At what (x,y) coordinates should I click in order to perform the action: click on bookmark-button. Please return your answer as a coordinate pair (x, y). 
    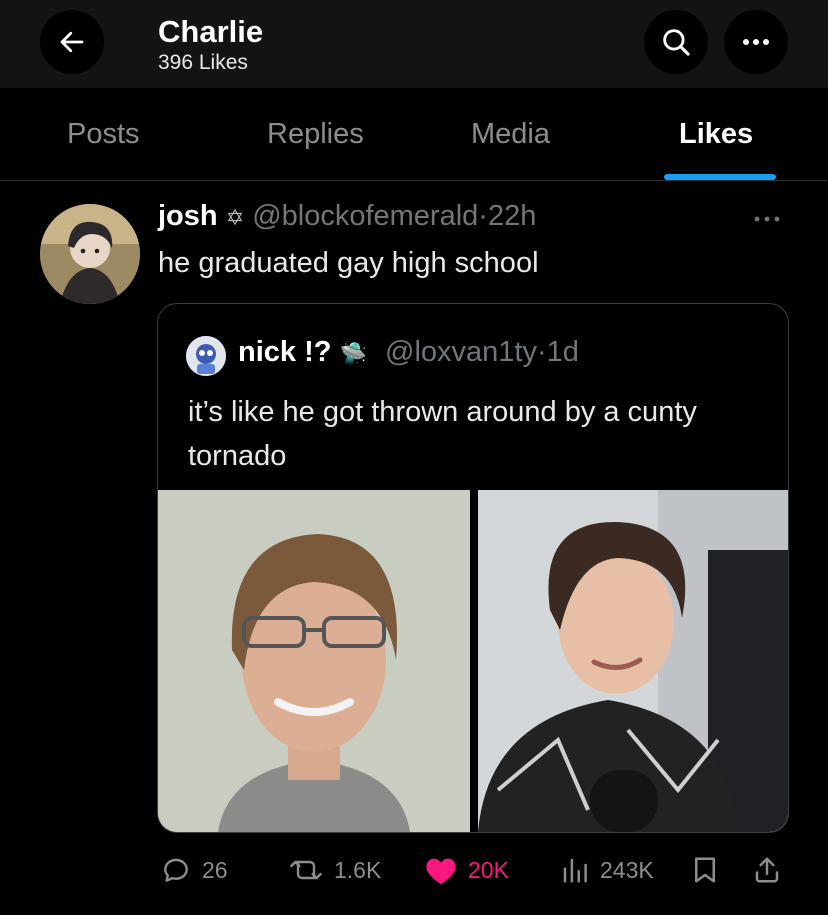
    Looking at the image, I should click on (705, 870).